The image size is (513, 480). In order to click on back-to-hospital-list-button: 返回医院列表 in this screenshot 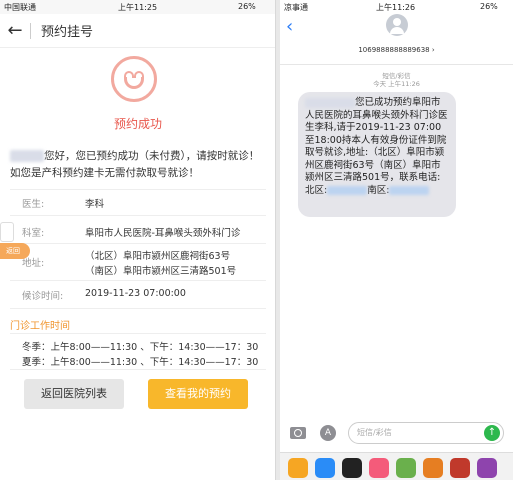, I will do `click(74, 394)`.